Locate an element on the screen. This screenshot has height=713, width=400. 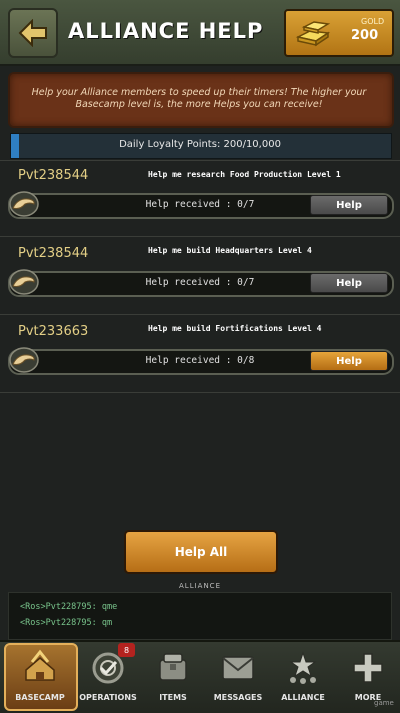
alliance-icon is located at coordinates (303, 667).